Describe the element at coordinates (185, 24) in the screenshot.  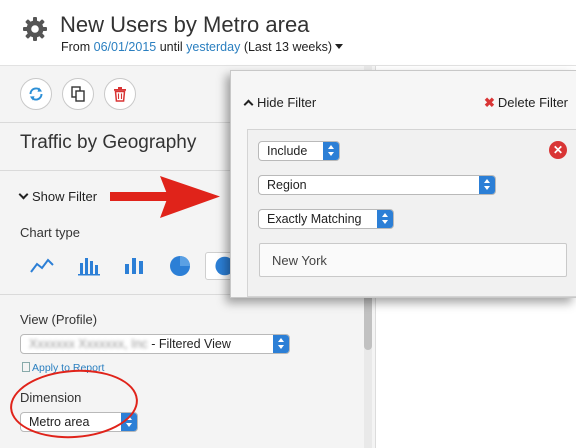
I see `report-title: New Users by Metro area` at that location.